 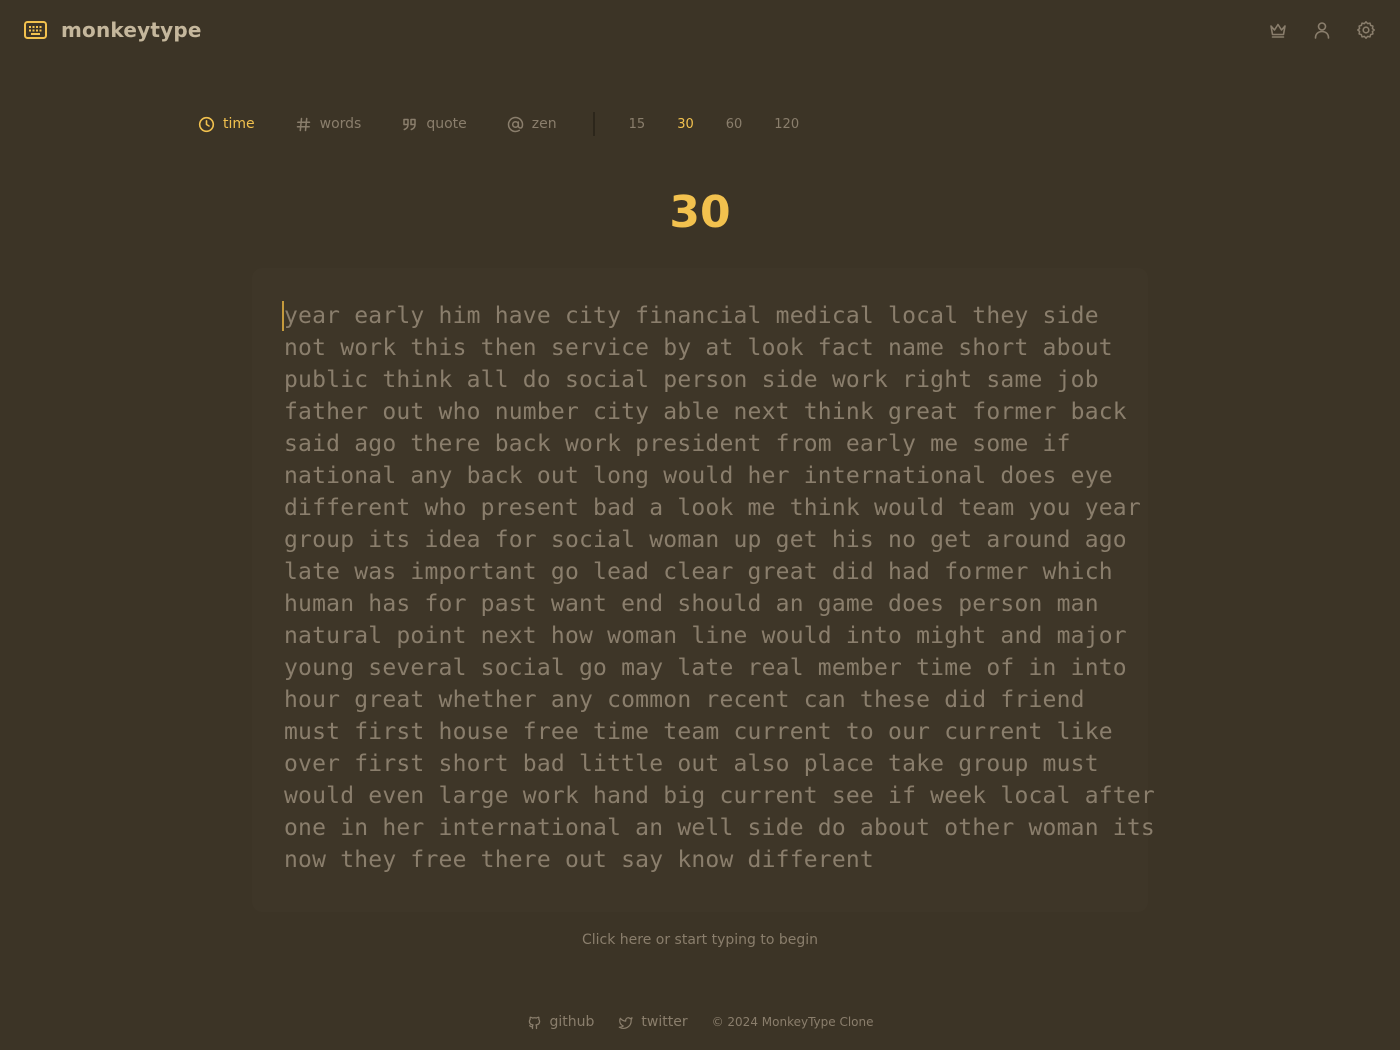 I want to click on header: monkeytype, so click(x=700, y=30).